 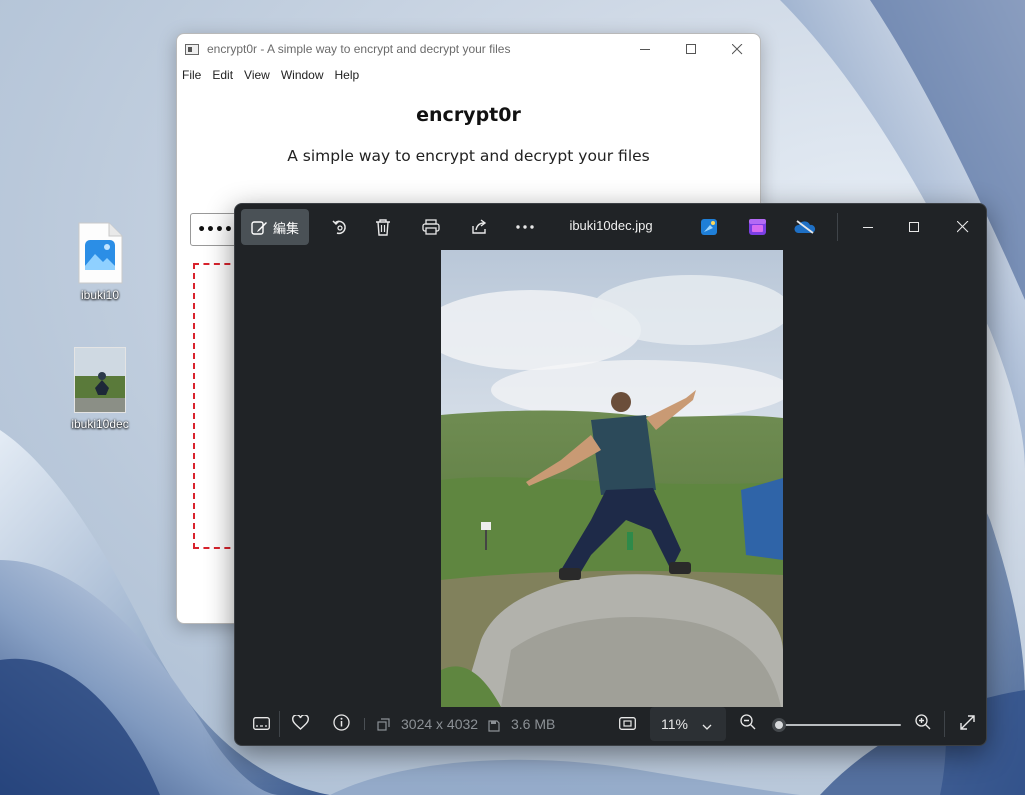 What do you see at coordinates (259, 227) in the screenshot?
I see `edit-icon` at bounding box center [259, 227].